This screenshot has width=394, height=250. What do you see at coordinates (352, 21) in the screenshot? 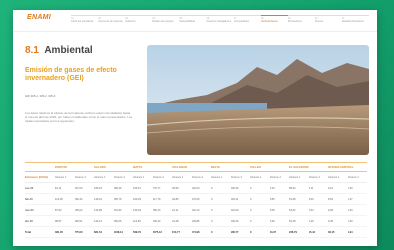
I see `nav-item-label: Estados financieros` at bounding box center [352, 21].